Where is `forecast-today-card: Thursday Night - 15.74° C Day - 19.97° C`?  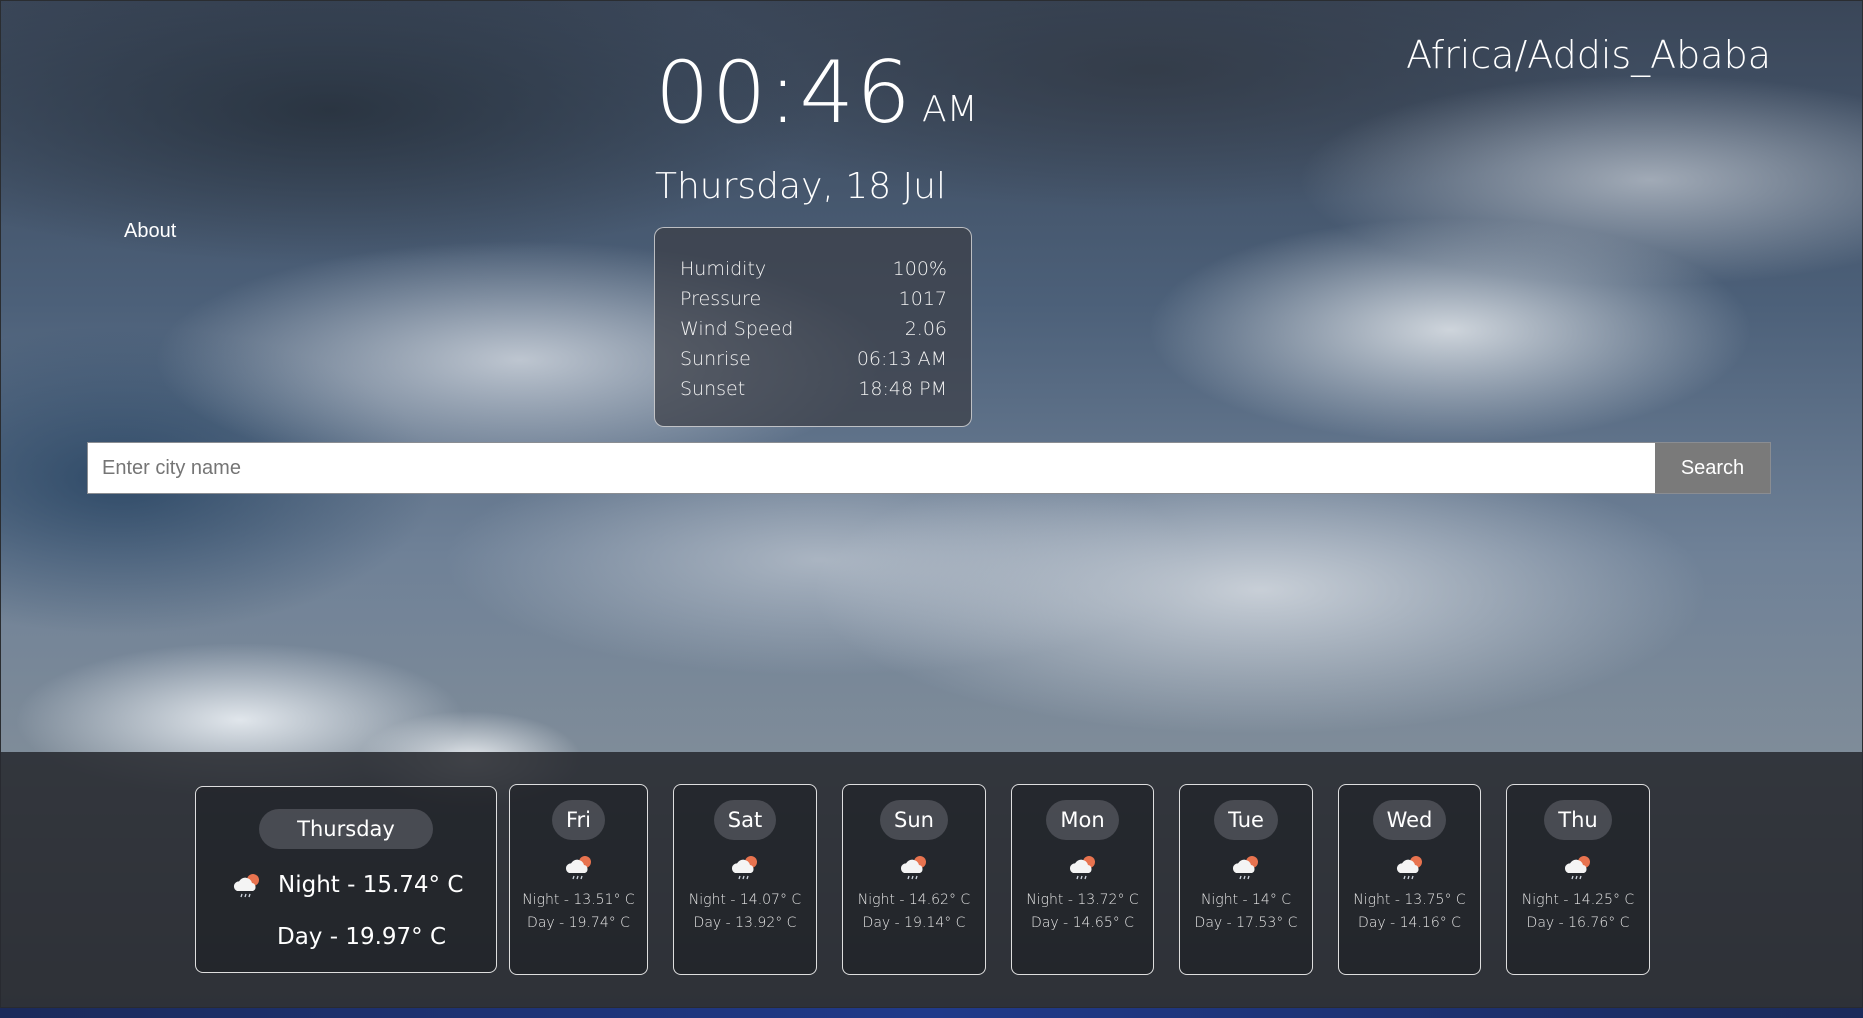
forecast-today-card: Thursday Night - 15.74° C Day - 19.97° C is located at coordinates (346, 879).